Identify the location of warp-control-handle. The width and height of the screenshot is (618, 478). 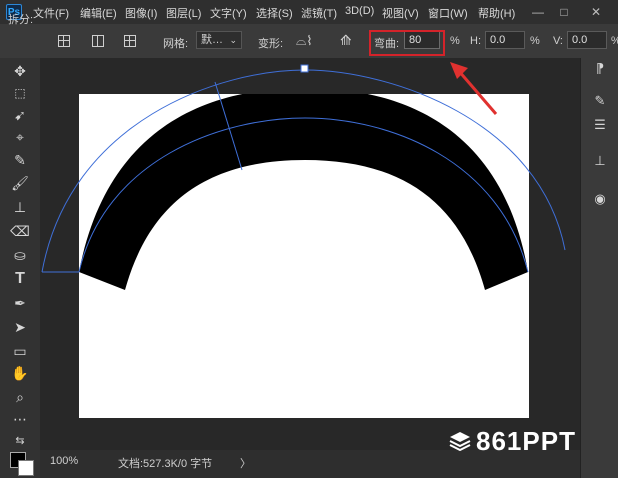
(304, 68).